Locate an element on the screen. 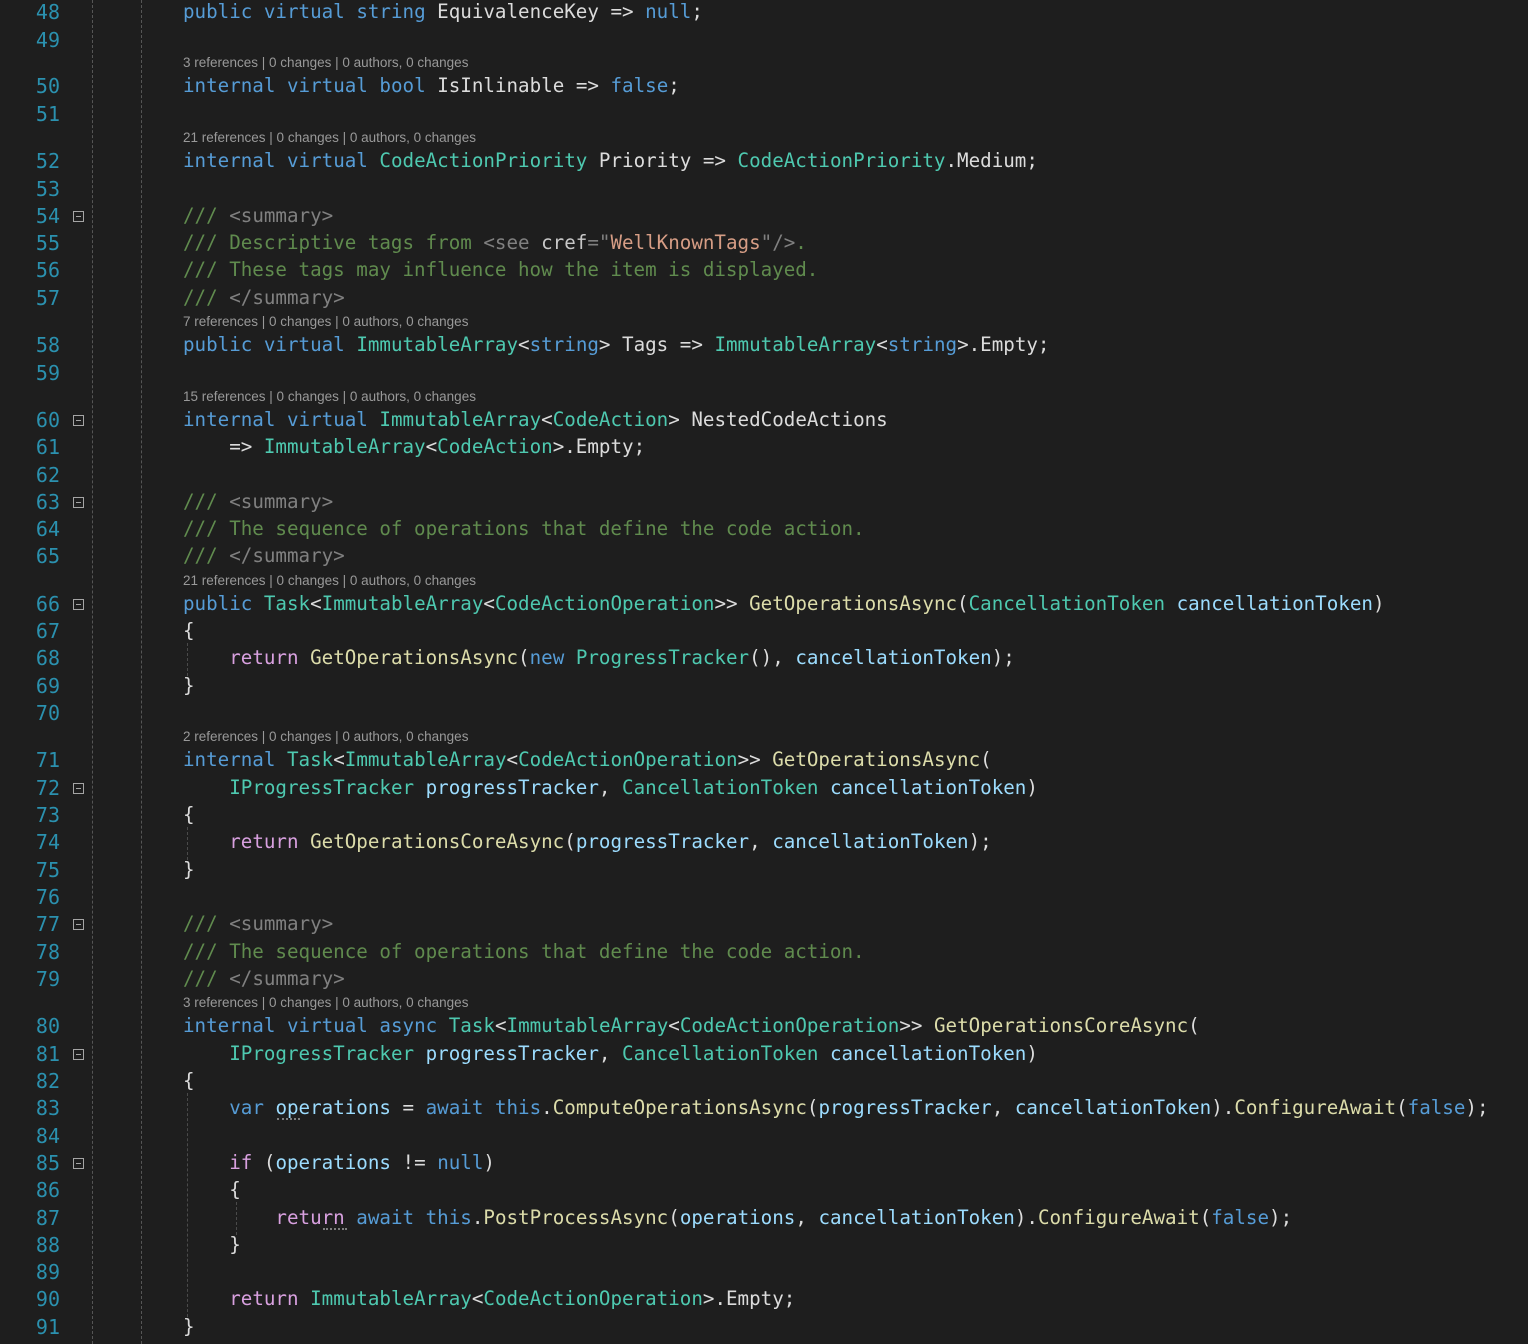 This screenshot has height=1344, width=1528. line-number: 58 is located at coordinates (47, 345).